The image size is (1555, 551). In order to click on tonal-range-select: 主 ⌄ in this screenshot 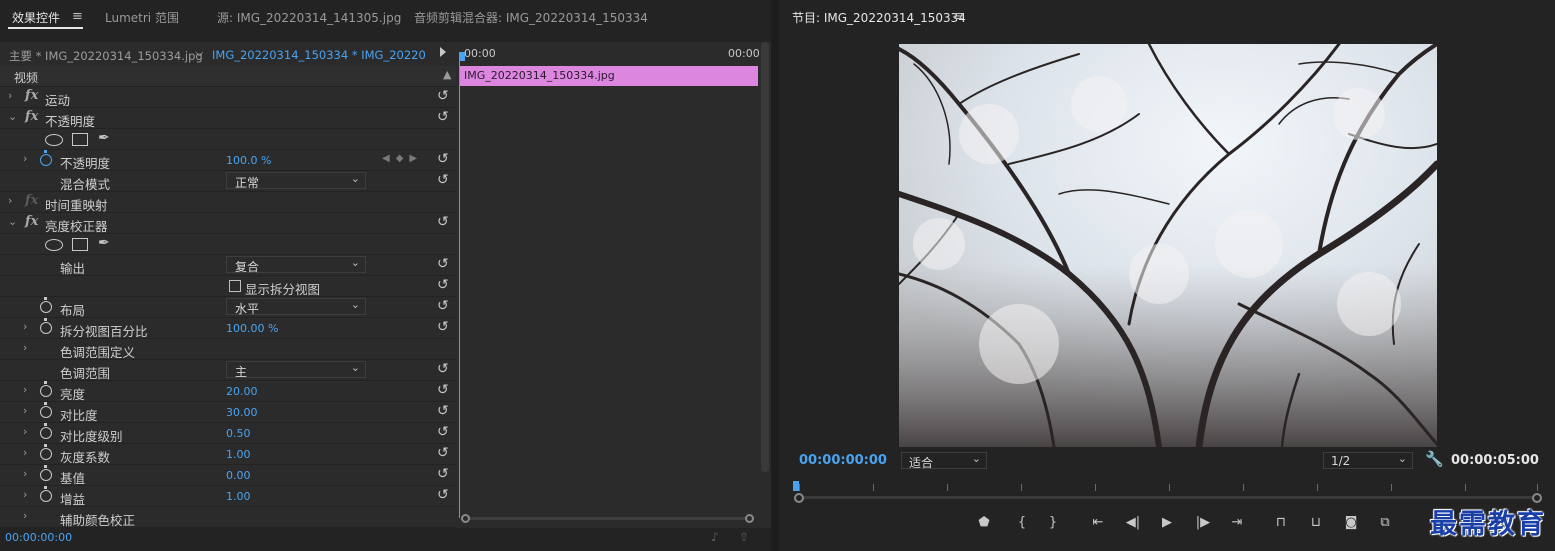, I will do `click(296, 370)`.